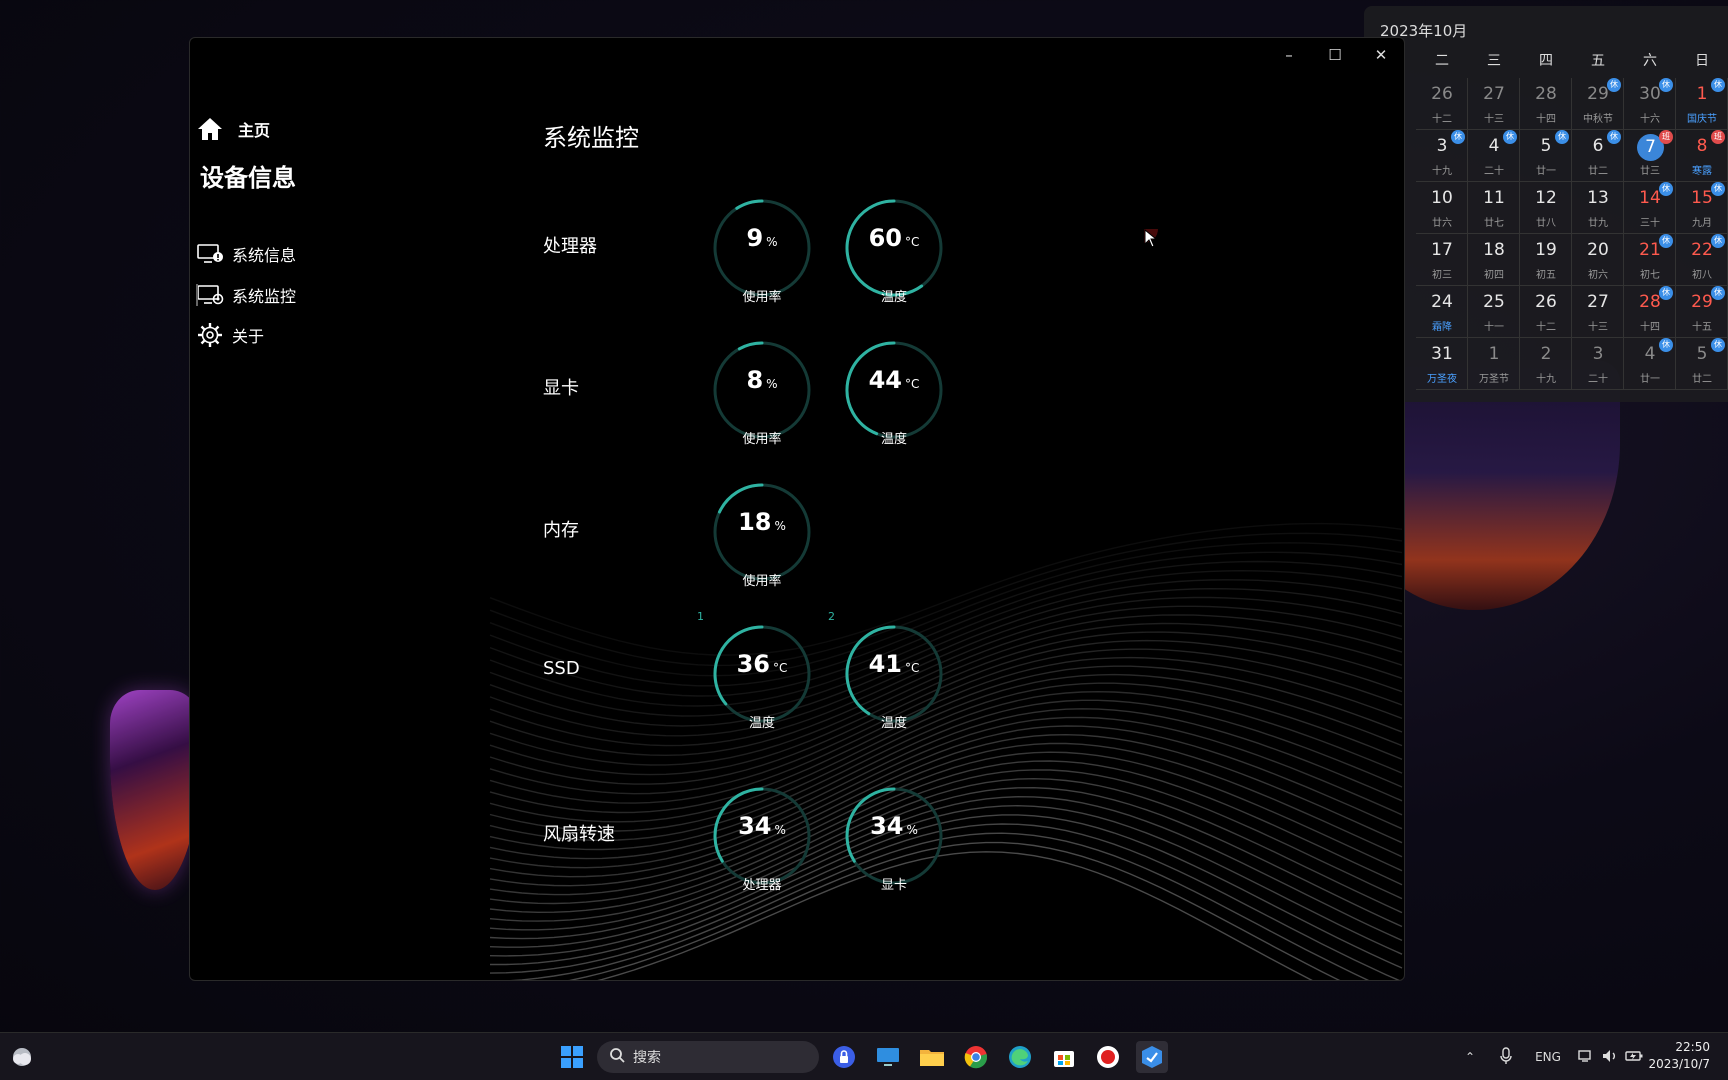  Describe the element at coordinates (1702, 312) in the screenshot. I see `calendar-day: 29 十五休` at that location.